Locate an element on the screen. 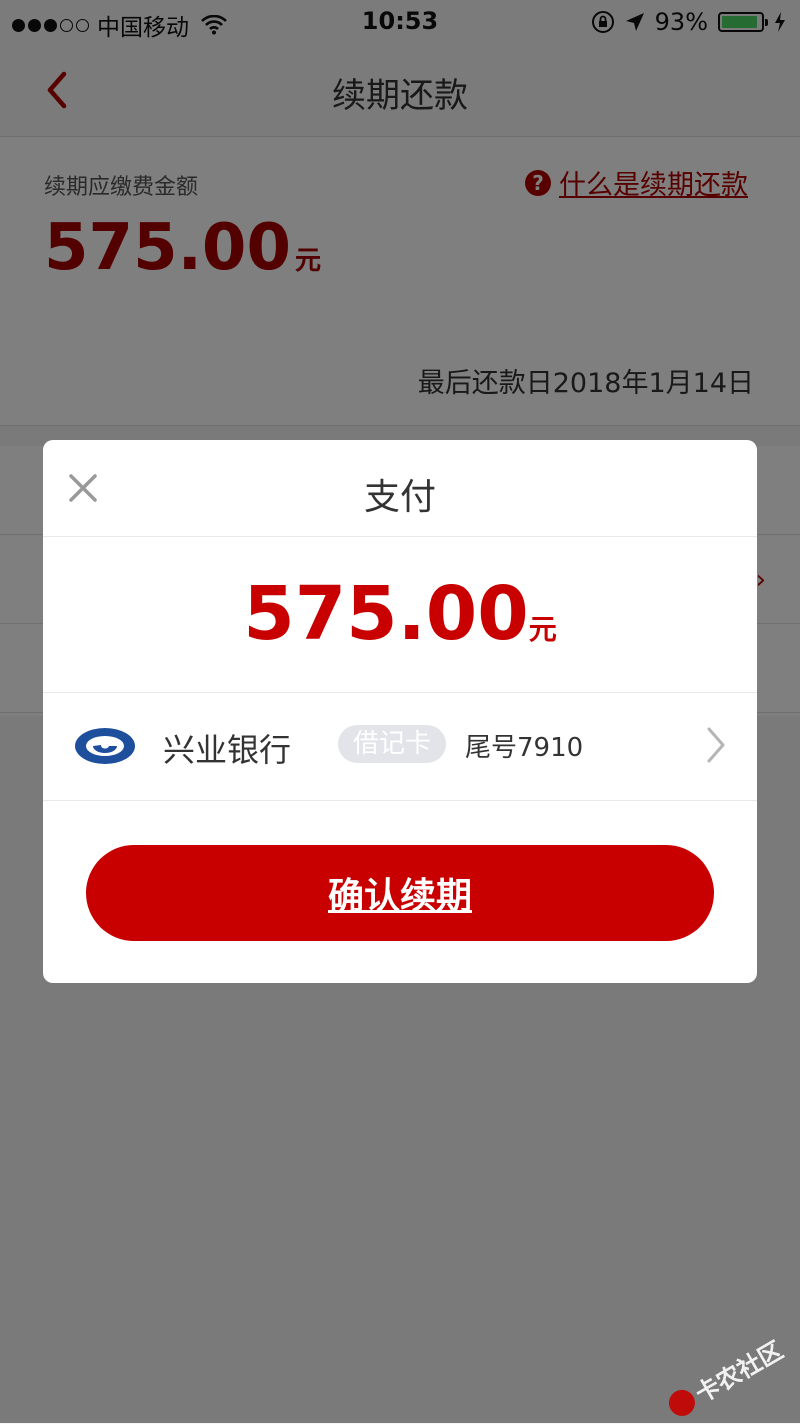 The height and width of the screenshot is (1424, 800). payment-amount-unit: 元 is located at coordinates (542, 629).